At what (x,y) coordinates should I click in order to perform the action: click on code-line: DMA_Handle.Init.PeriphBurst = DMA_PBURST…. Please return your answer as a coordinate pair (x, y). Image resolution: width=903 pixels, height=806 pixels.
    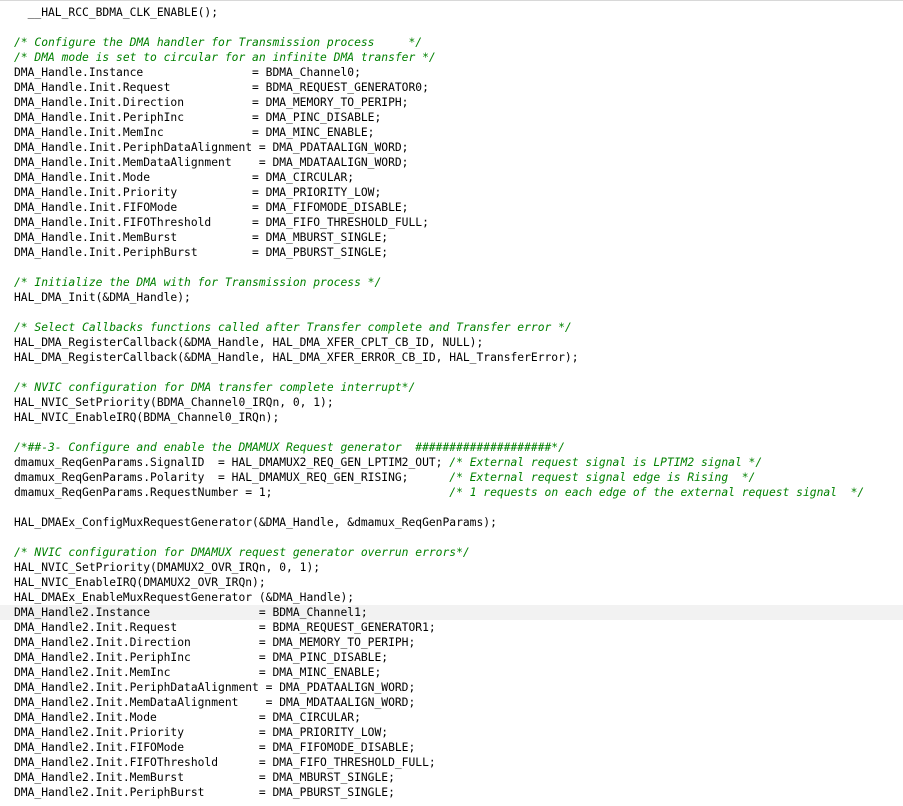
    Looking at the image, I should click on (451, 252).